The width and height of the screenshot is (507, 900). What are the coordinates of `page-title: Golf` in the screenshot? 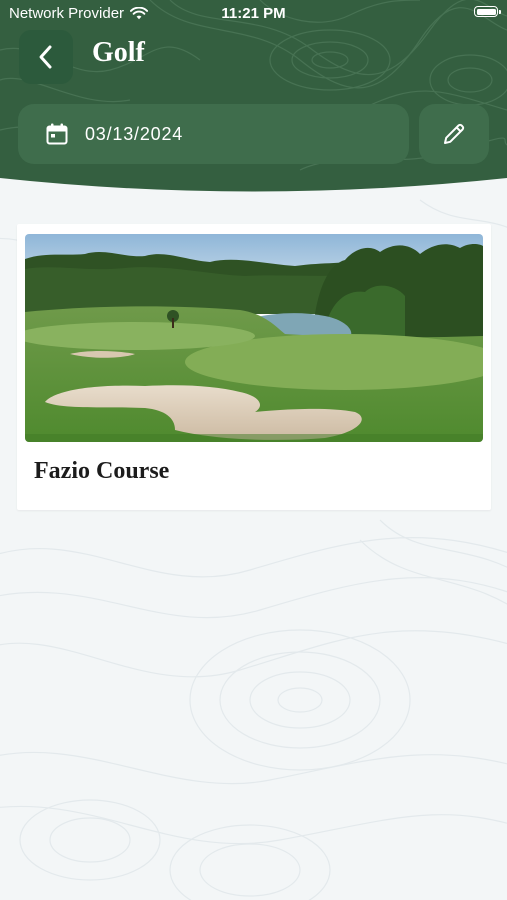 It's located at (118, 52).